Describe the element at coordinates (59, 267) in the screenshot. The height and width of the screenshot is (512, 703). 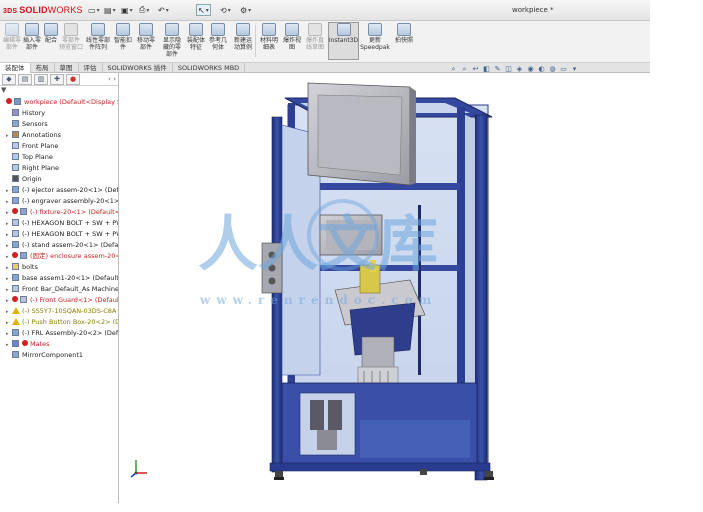
I see `tree-node: ▸ bolts` at that location.